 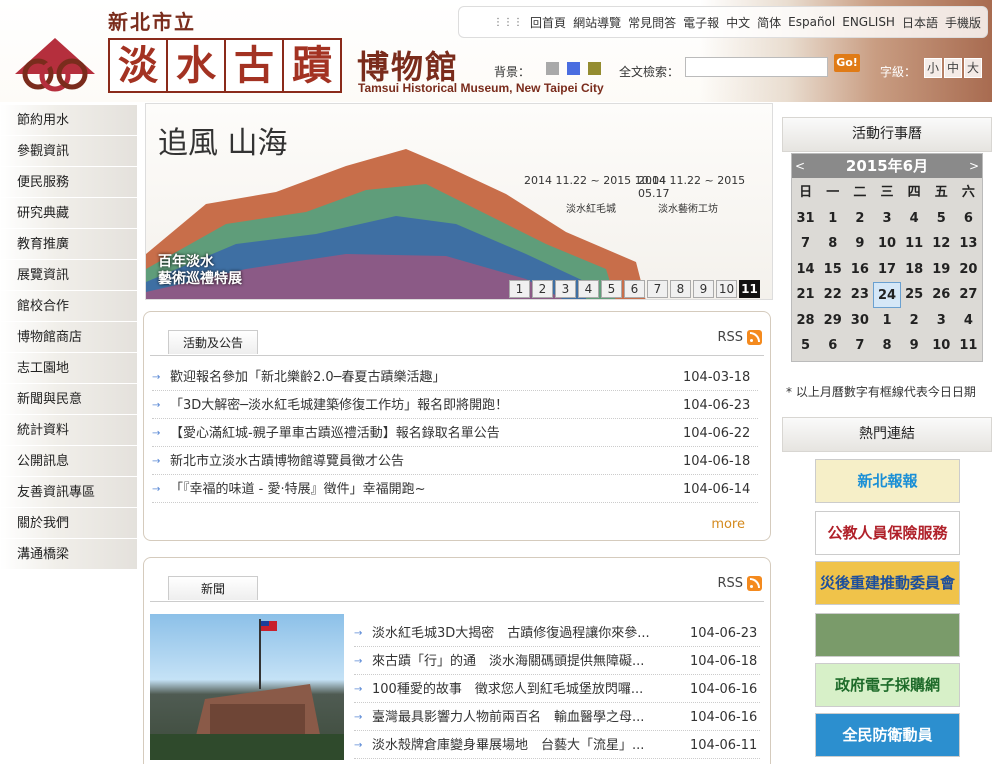 I want to click on top-link-english: ENGLISH, so click(x=868, y=22).